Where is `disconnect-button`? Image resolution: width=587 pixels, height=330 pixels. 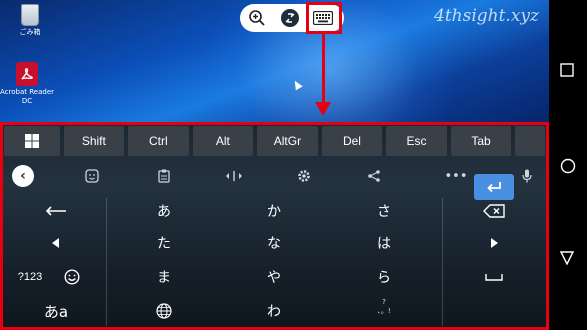
disconnect-button is located at coordinates (289, 18).